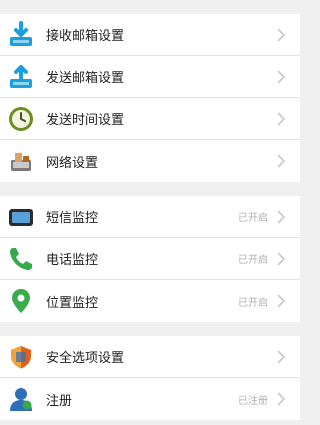  I want to click on sms-monitoring-row: 短信监控 已开启, so click(150, 217).